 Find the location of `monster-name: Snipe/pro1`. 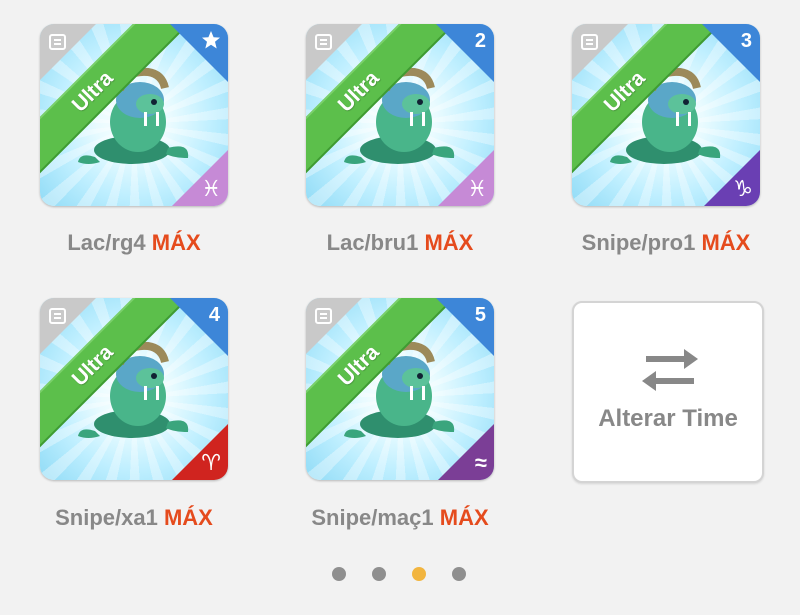

monster-name: Snipe/pro1 is located at coordinates (638, 242).